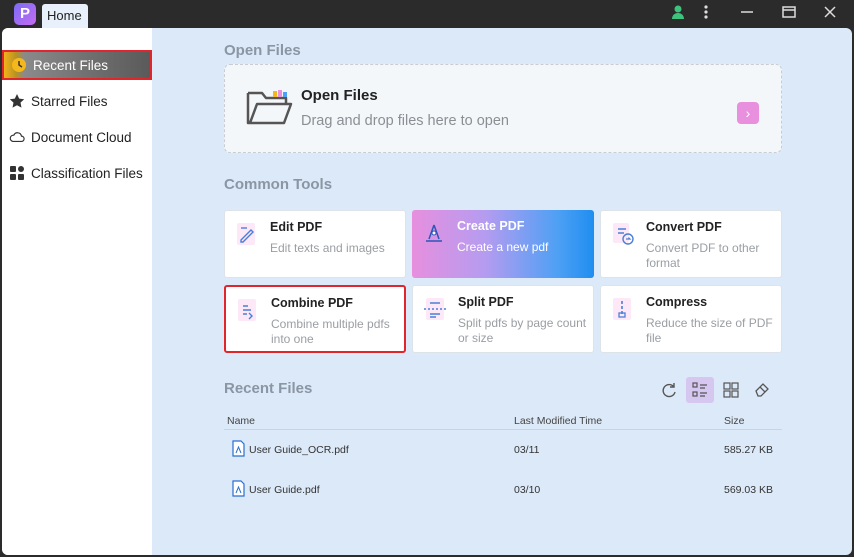  Describe the element at coordinates (527, 450) in the screenshot. I see `file-modified: 03/11` at that location.